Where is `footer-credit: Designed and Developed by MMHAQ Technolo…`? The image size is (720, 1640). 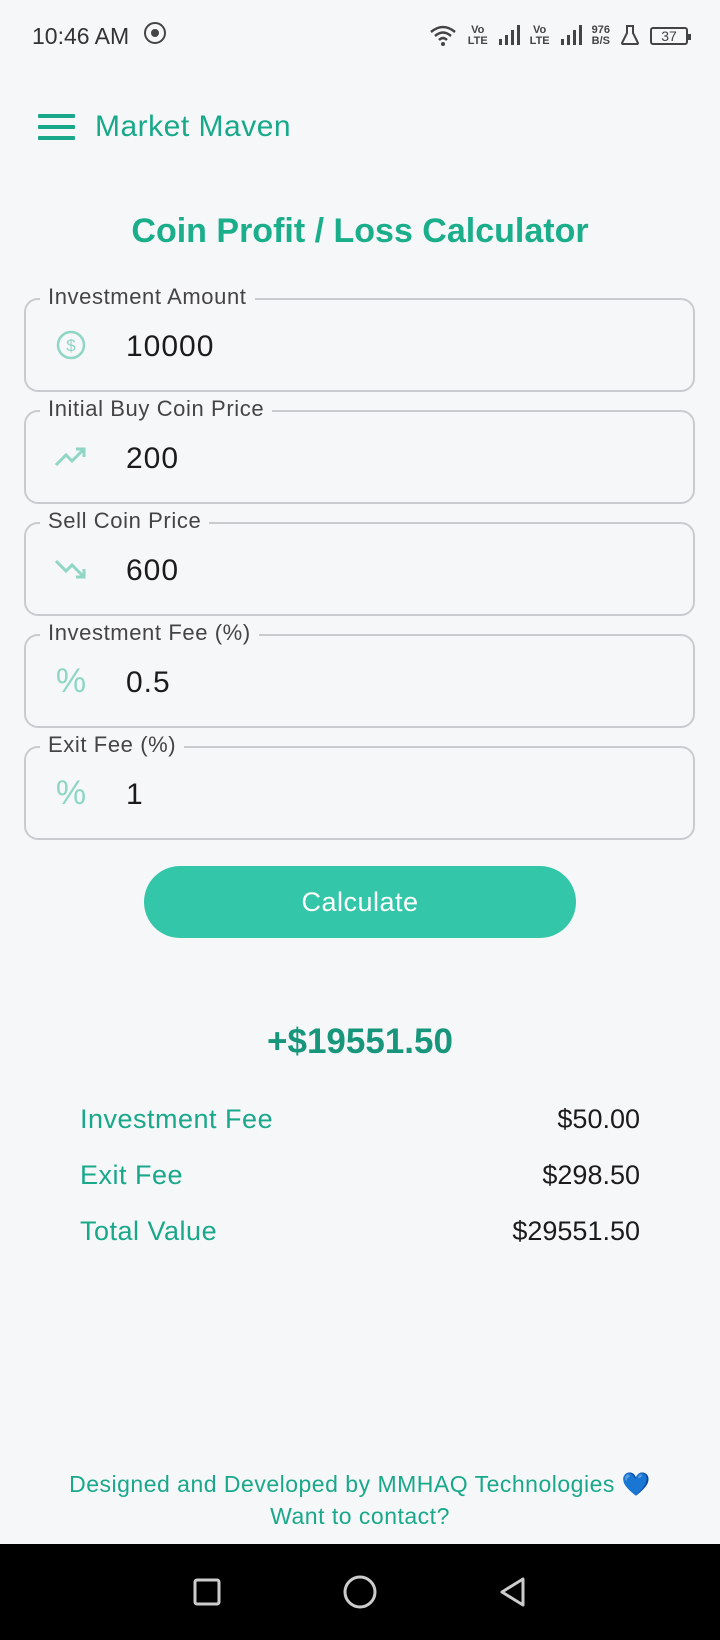 footer-credit: Designed and Developed by MMHAQ Technolo… is located at coordinates (360, 1484).